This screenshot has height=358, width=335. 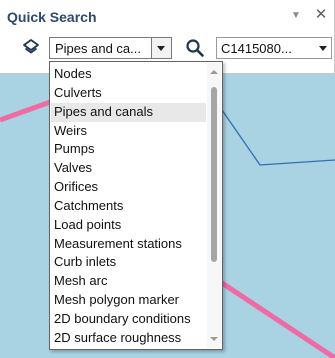 I want to click on magnifier-icon, so click(x=195, y=48).